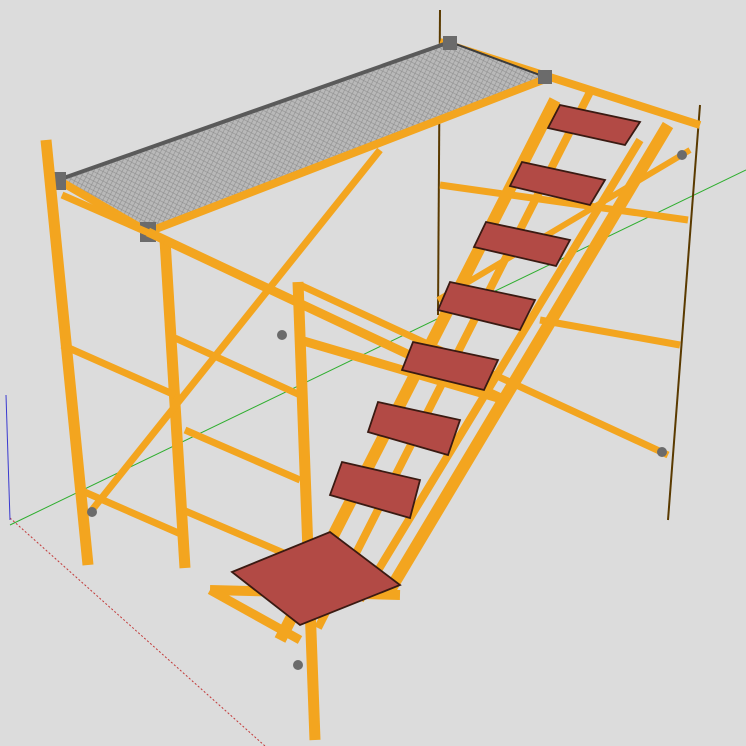  What do you see at coordinates (137, 631) in the screenshot?
I see `red-axis-line` at bounding box center [137, 631].